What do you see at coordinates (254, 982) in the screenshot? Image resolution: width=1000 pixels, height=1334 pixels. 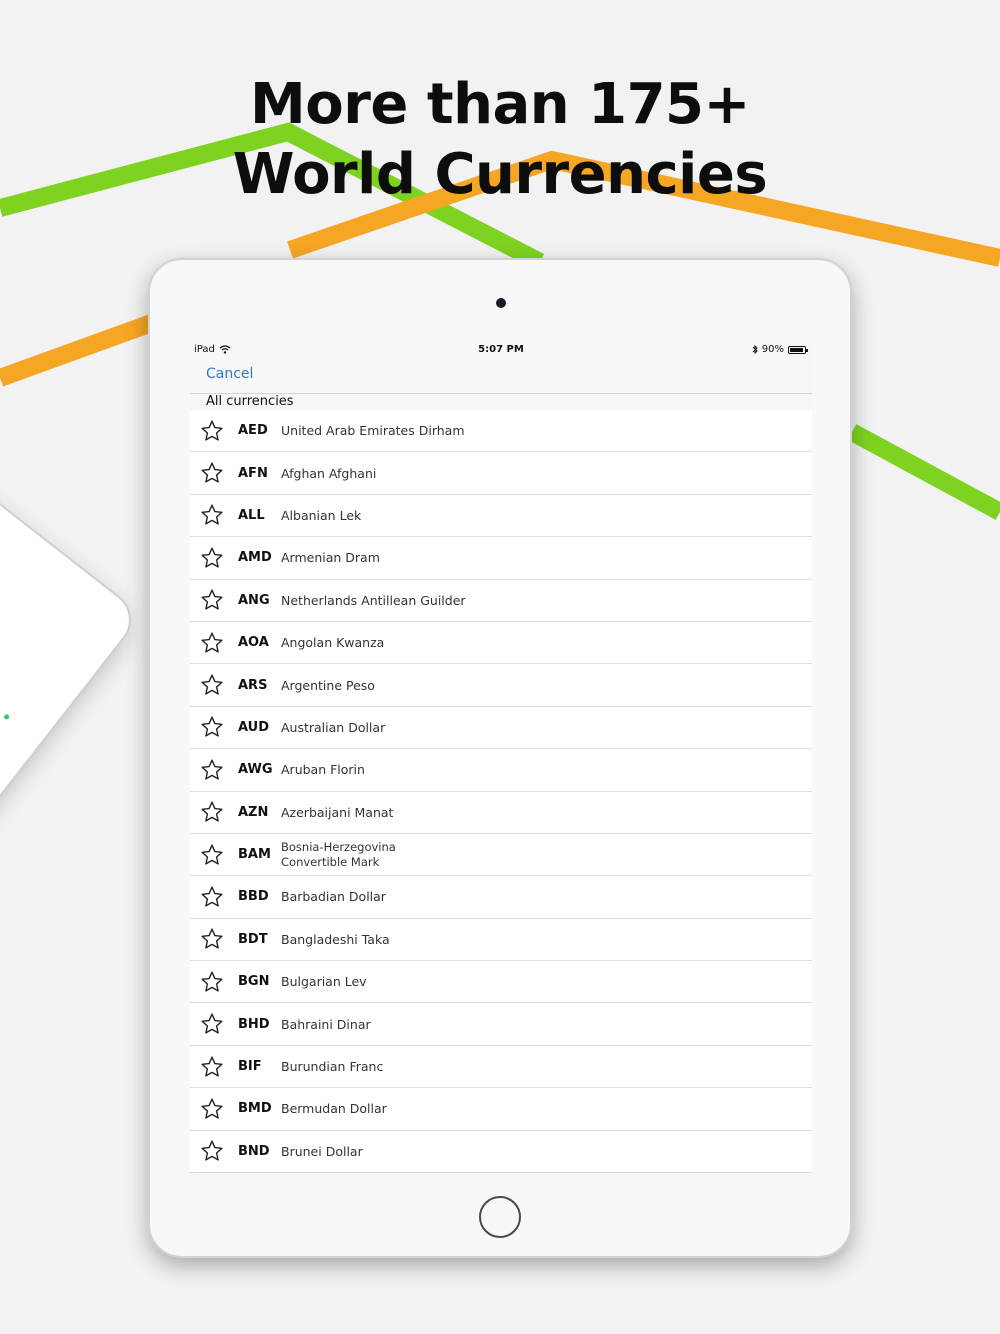 I see `currency-code: BGN` at bounding box center [254, 982].